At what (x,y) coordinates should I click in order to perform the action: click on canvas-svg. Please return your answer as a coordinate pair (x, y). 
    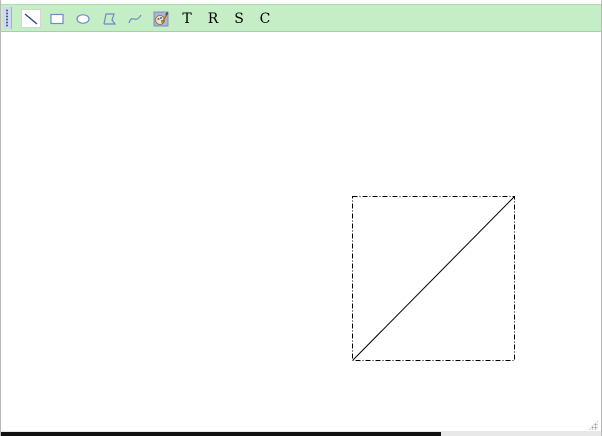
    Looking at the image, I should click on (433, 278).